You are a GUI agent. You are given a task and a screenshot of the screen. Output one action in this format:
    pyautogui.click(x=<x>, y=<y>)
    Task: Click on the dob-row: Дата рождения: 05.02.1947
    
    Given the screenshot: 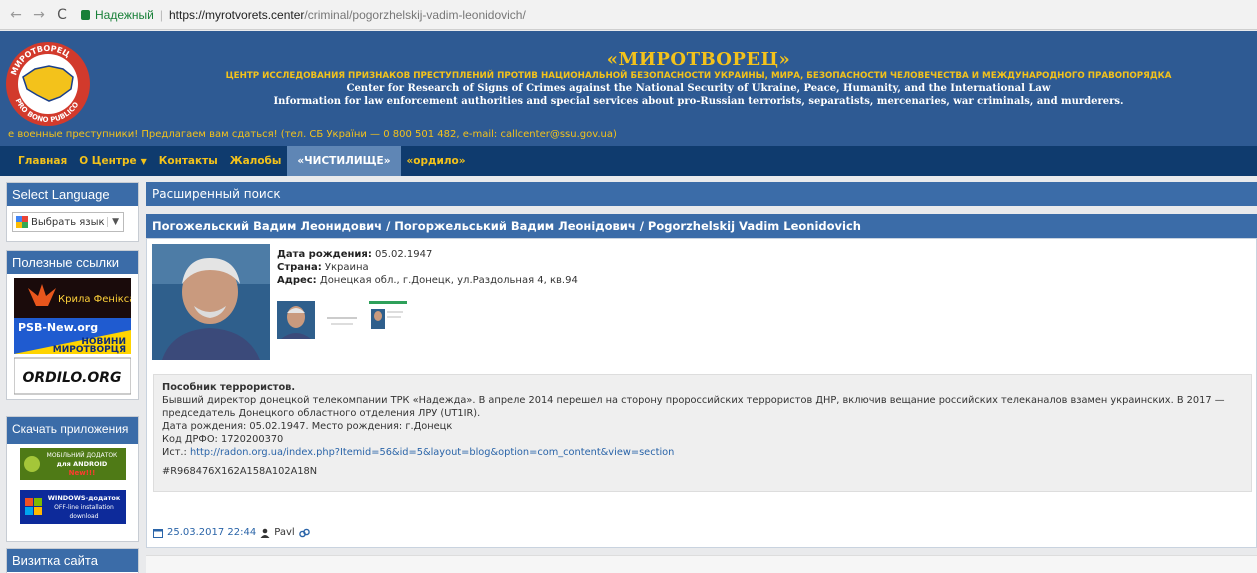 What is the action you would take?
    pyautogui.click(x=427, y=254)
    